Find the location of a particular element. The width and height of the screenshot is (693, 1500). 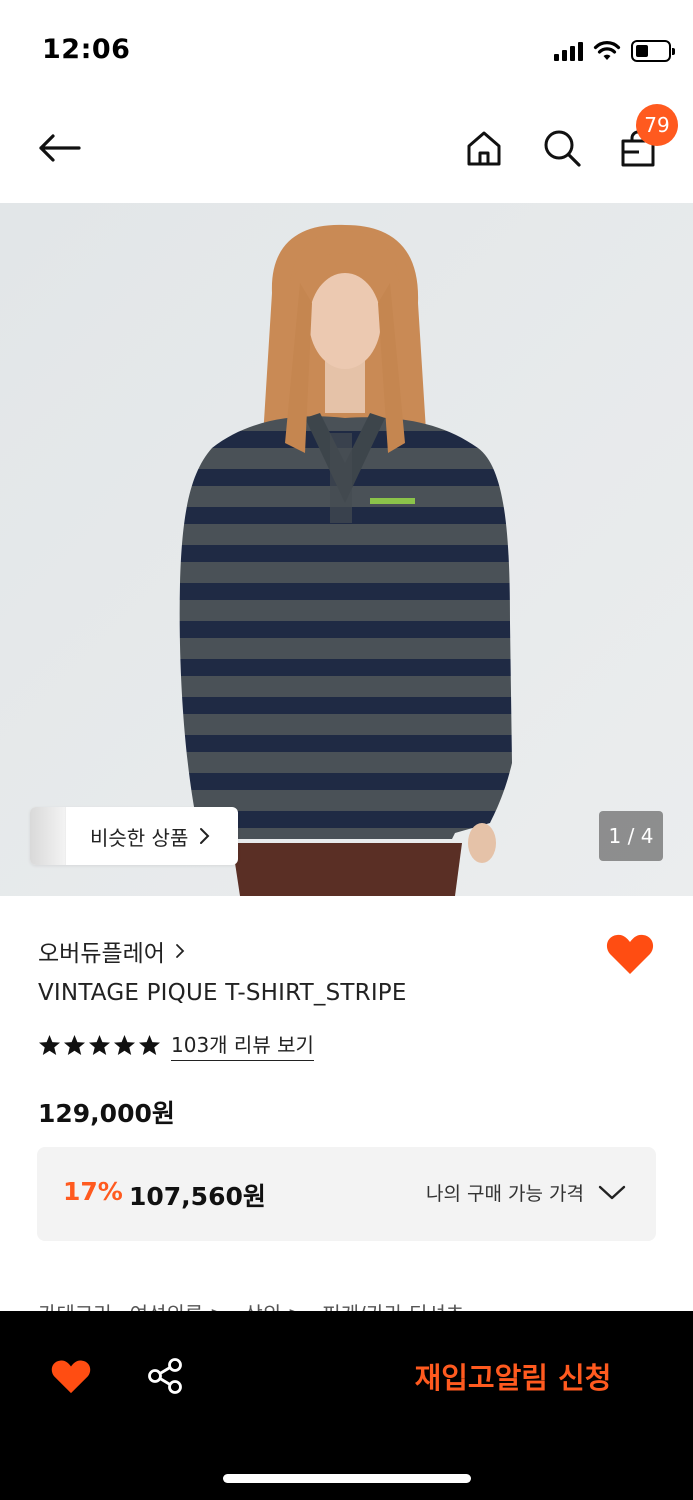

wishlist-button is located at coordinates (630, 954).